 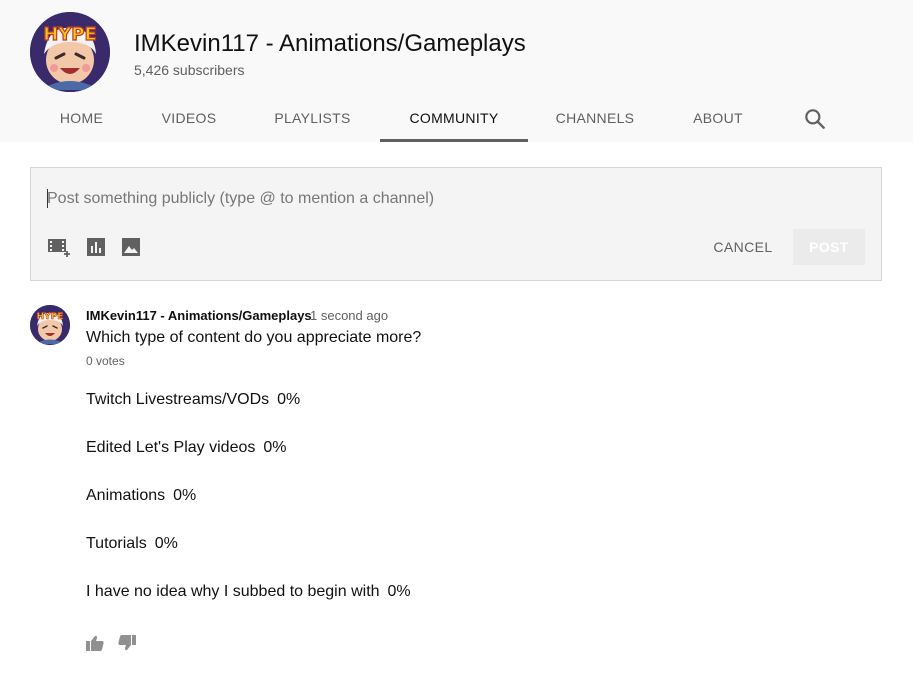 What do you see at coordinates (95, 643) in the screenshot?
I see `thumbs-up-icon` at bounding box center [95, 643].